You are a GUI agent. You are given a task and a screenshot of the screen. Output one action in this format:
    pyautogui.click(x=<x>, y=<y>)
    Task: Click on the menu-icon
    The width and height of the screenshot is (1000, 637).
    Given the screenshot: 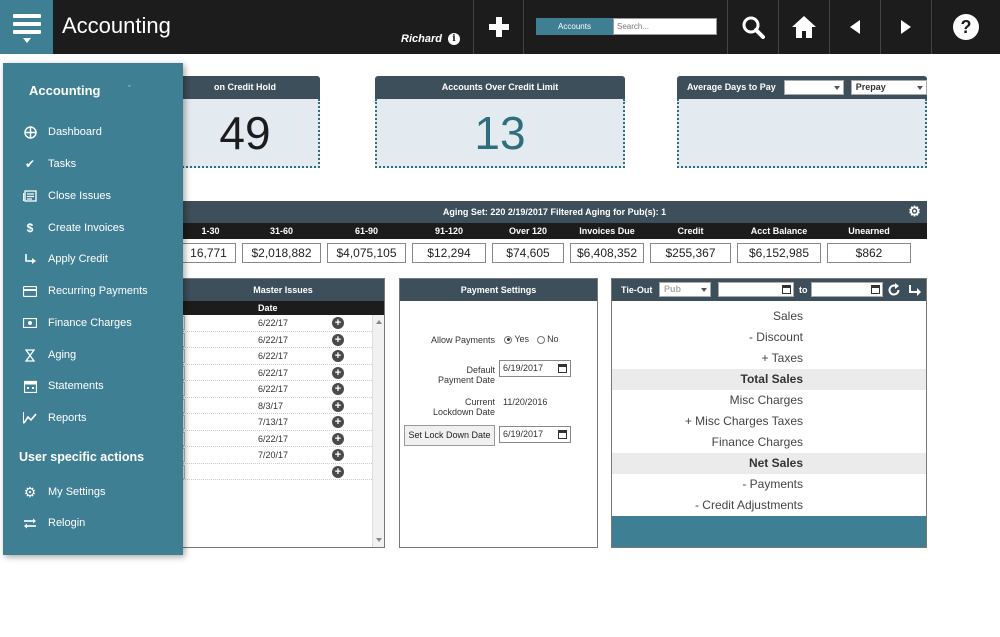 What is the action you would take?
    pyautogui.click(x=26, y=15)
    